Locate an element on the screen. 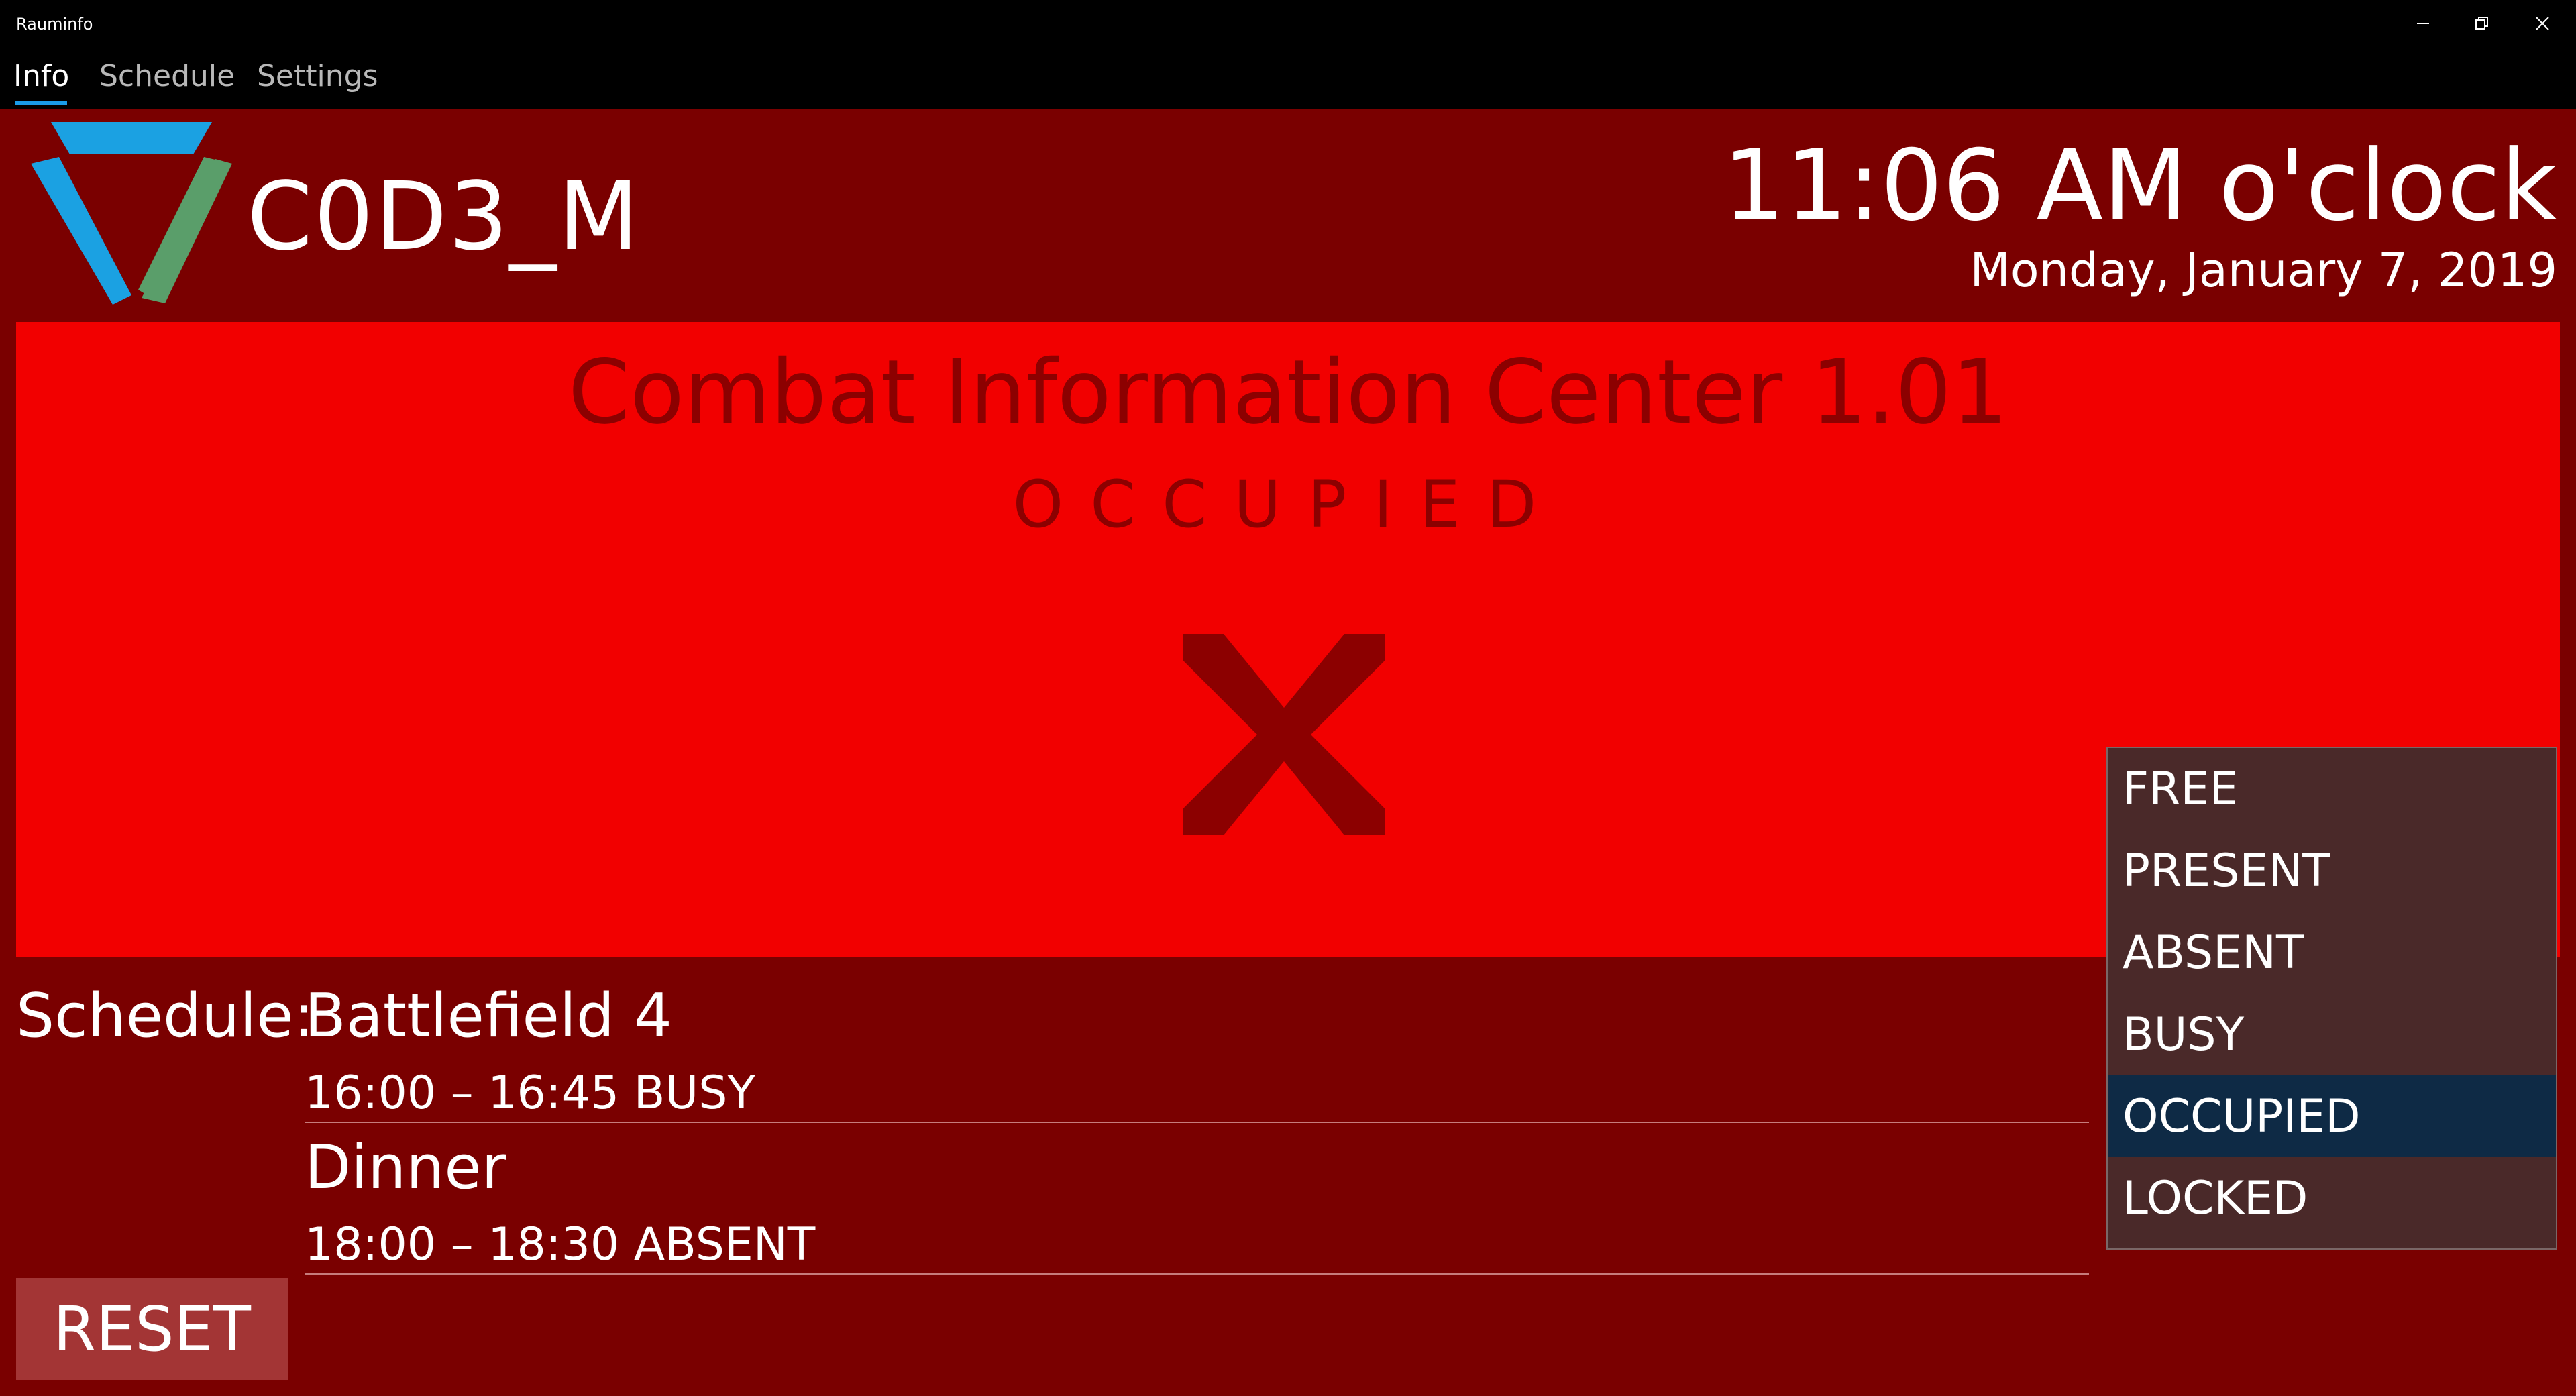 This screenshot has width=2576, height=1396. restore-icon is located at coordinates (2481, 23).